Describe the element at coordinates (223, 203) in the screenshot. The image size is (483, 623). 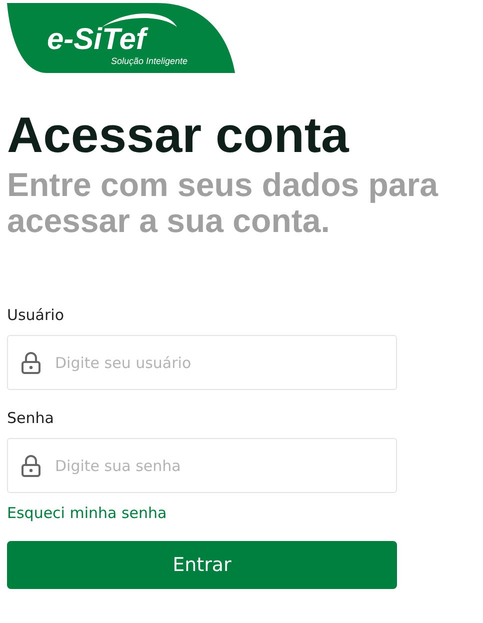
I see `page-subtitle: Entre com seus dados para acessar a sua conta.` at that location.